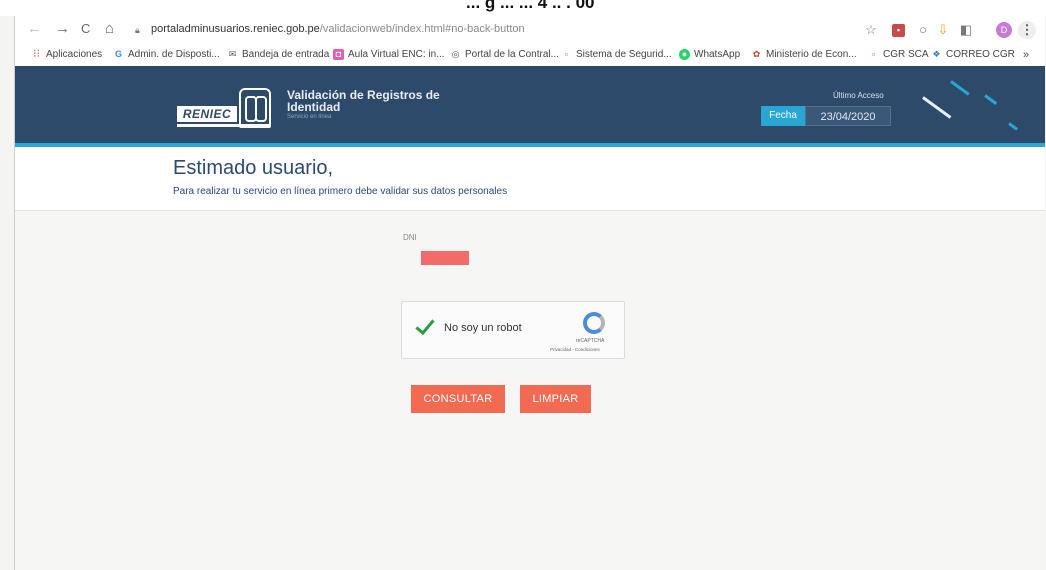  I want to click on recaptcha-checkmark-icon, so click(425, 327).